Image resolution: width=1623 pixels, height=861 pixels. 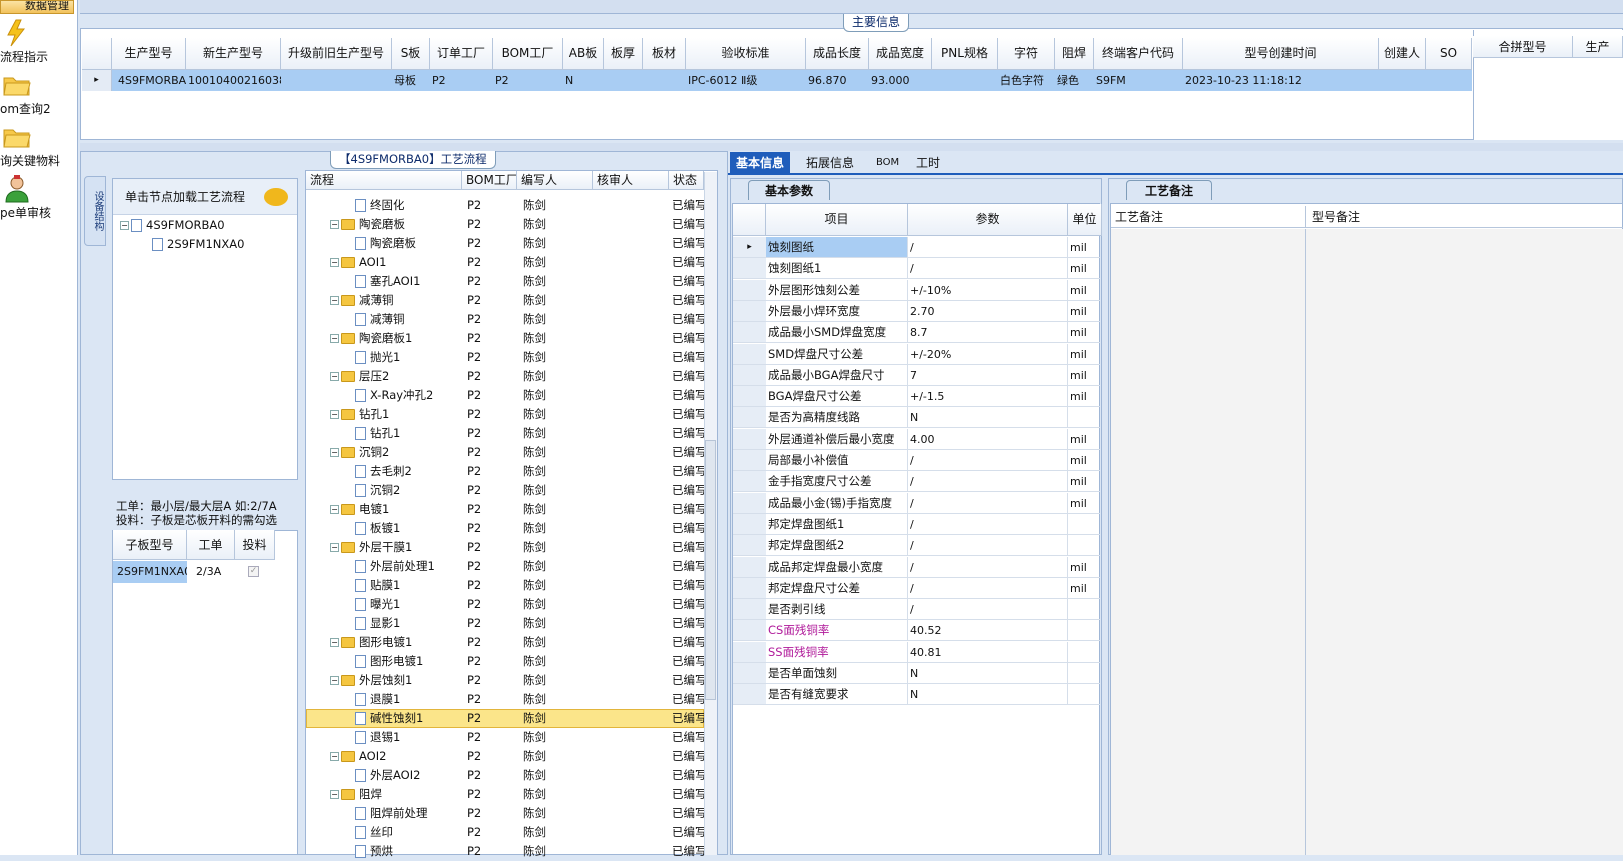 What do you see at coordinates (988, 354) in the screenshot?
I see `param-value: +/-20%` at bounding box center [988, 354].